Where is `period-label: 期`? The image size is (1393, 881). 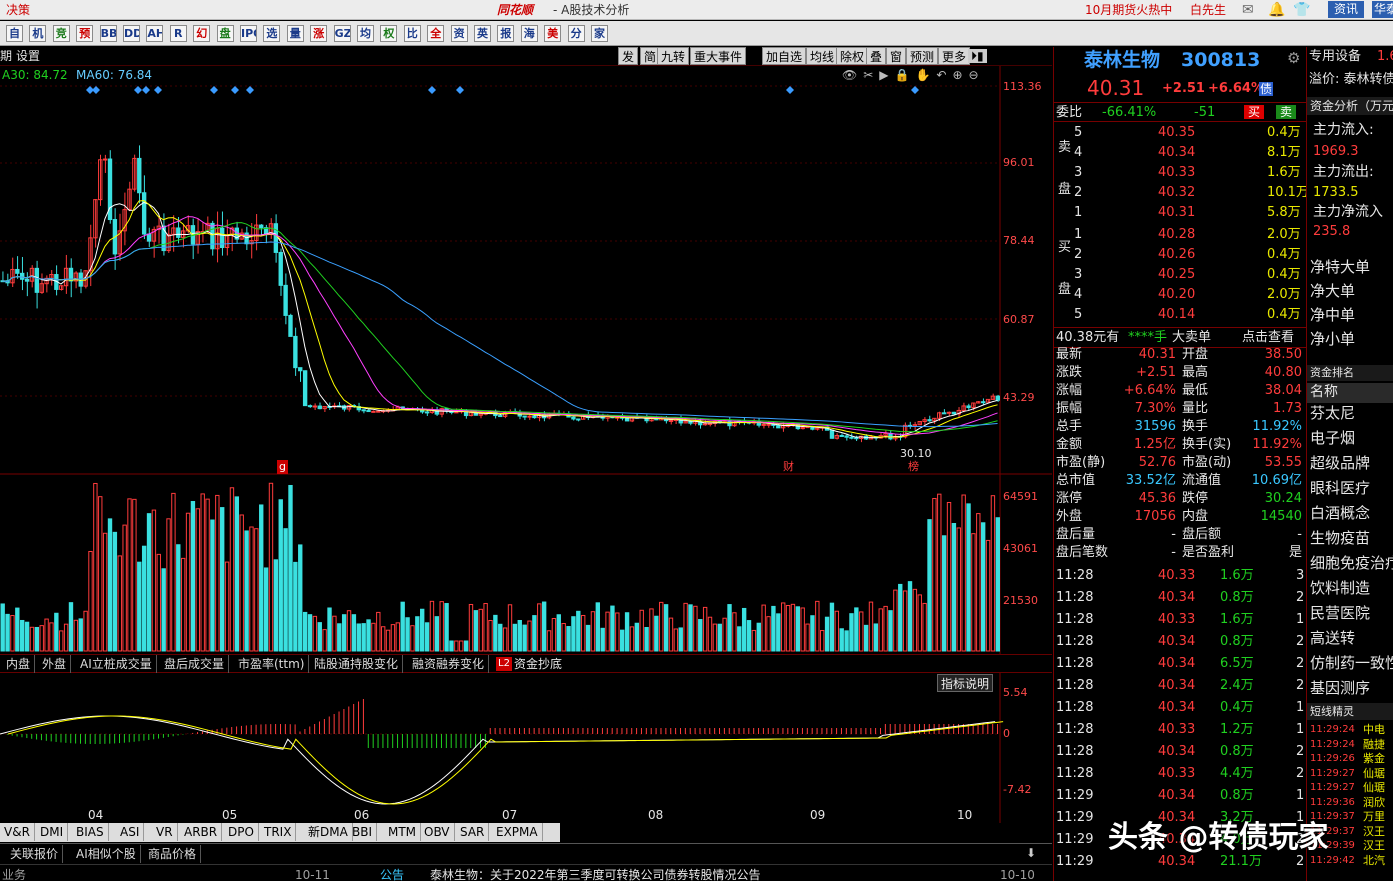
period-label: 期 is located at coordinates (6, 56).